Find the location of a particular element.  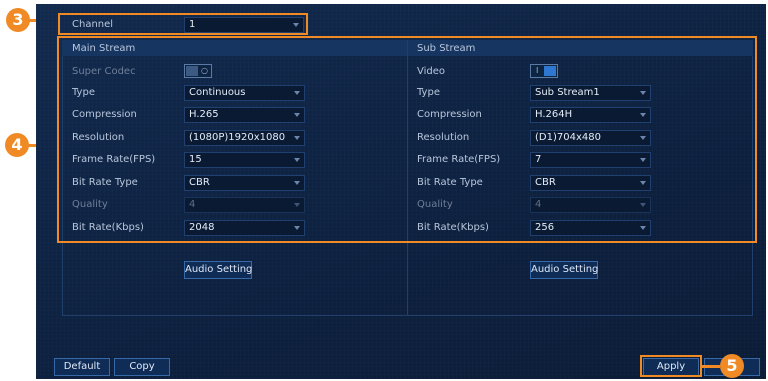

callout-marker-4: 4 is located at coordinates (17, 145).